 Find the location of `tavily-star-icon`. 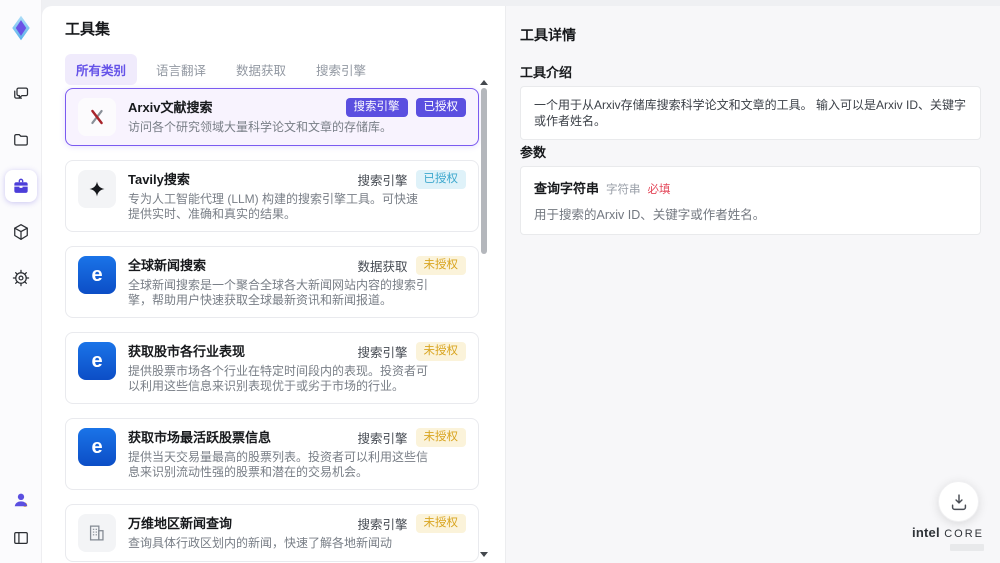

tavily-star-icon is located at coordinates (97, 189).